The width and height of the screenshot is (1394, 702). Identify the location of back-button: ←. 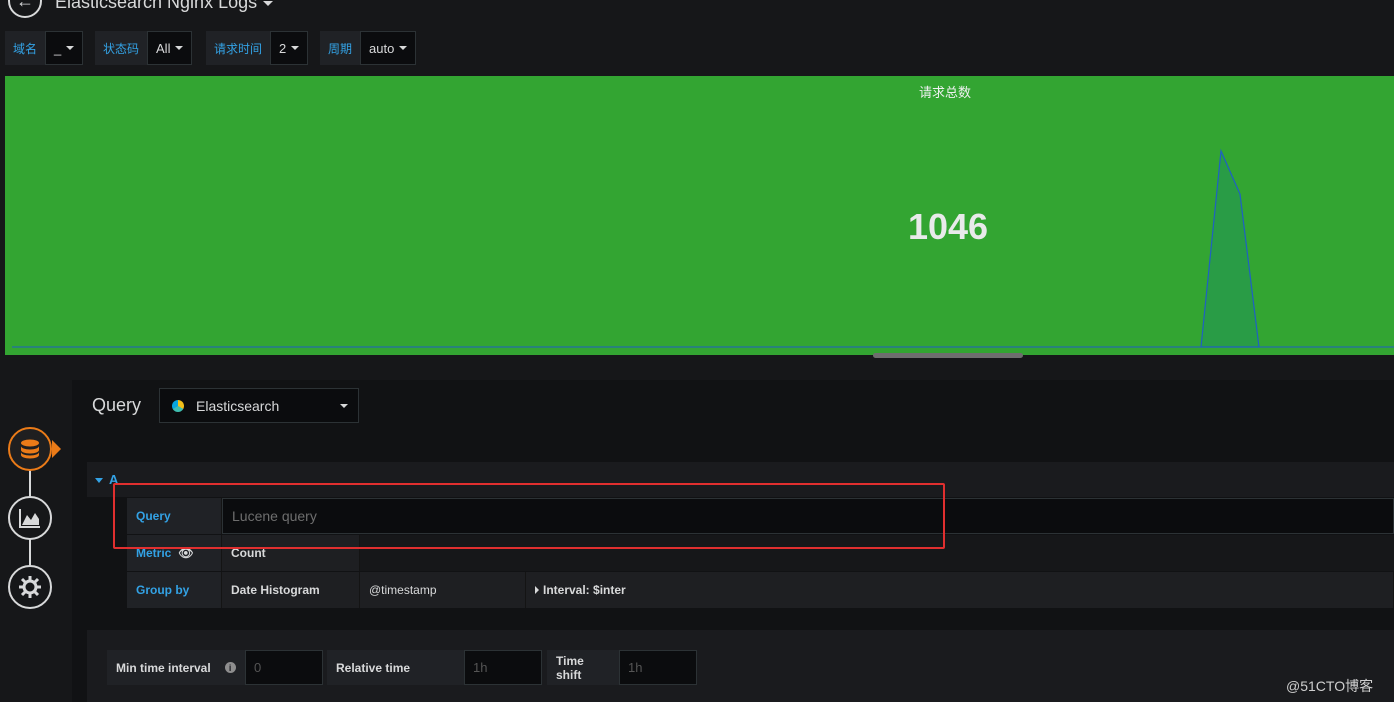
(25, 9).